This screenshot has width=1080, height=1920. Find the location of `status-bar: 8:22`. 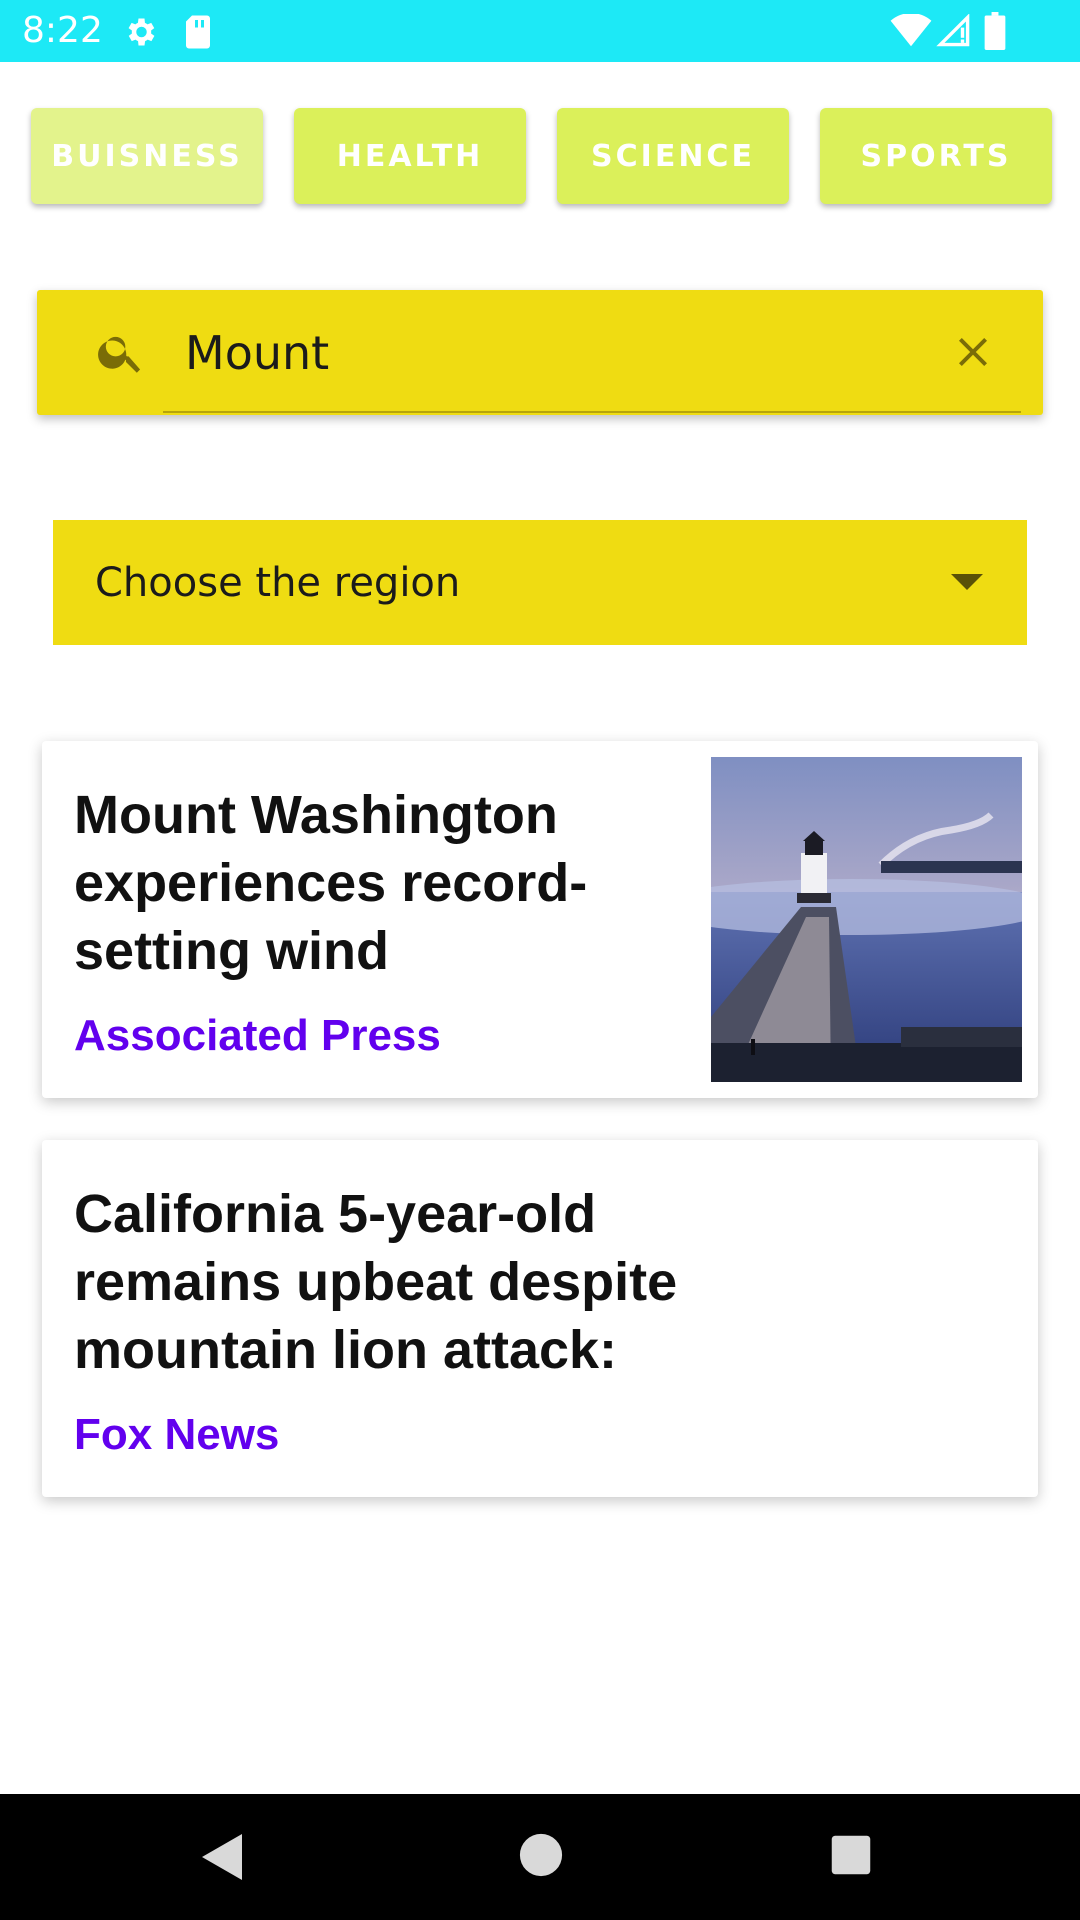

status-bar: 8:22 is located at coordinates (540, 31).